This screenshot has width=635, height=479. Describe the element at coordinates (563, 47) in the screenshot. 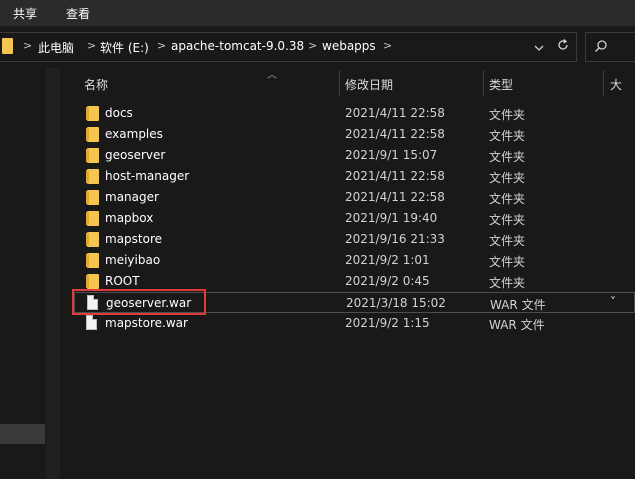

I see `refresh-icon` at that location.